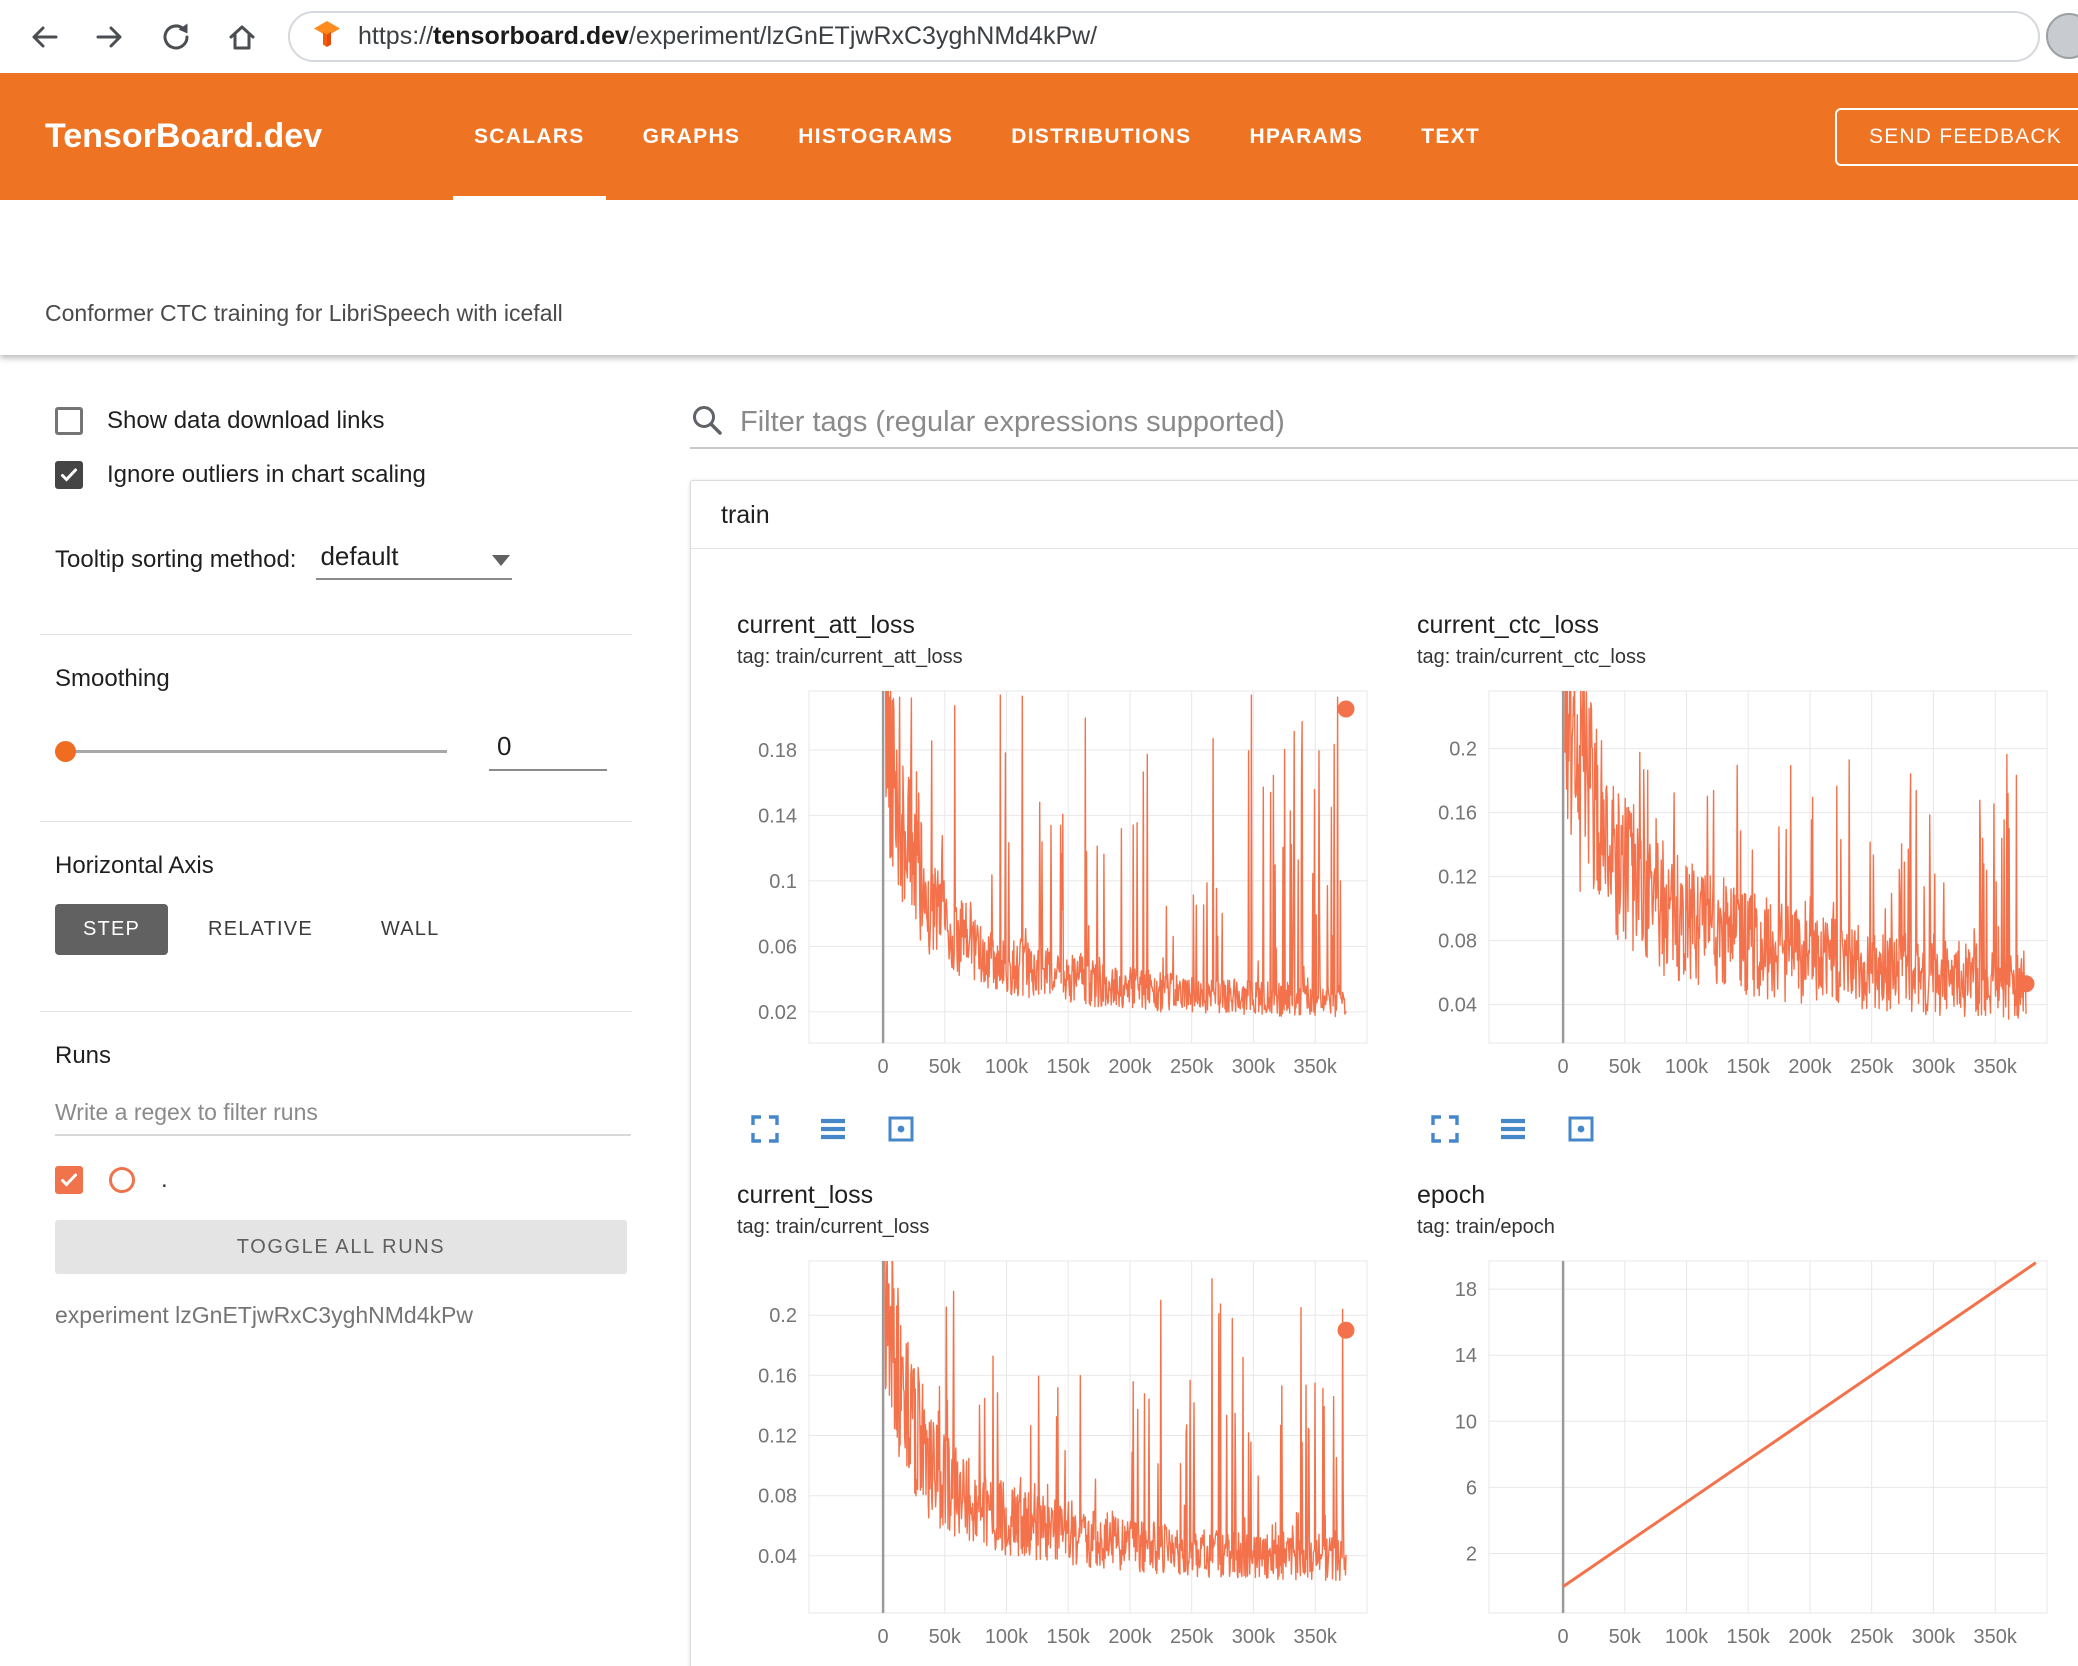 This screenshot has width=2078, height=1666. Describe the element at coordinates (343, 1180) in the screenshot. I see `run-row: .` at that location.